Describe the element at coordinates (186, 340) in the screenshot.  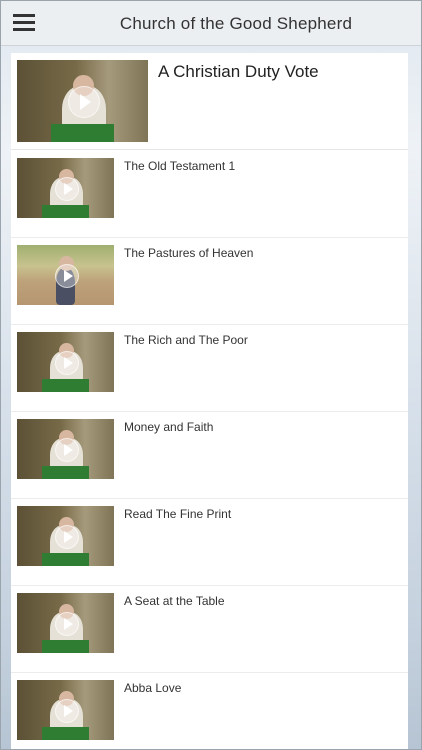
I see `video-title: The Rich and The Poor` at that location.